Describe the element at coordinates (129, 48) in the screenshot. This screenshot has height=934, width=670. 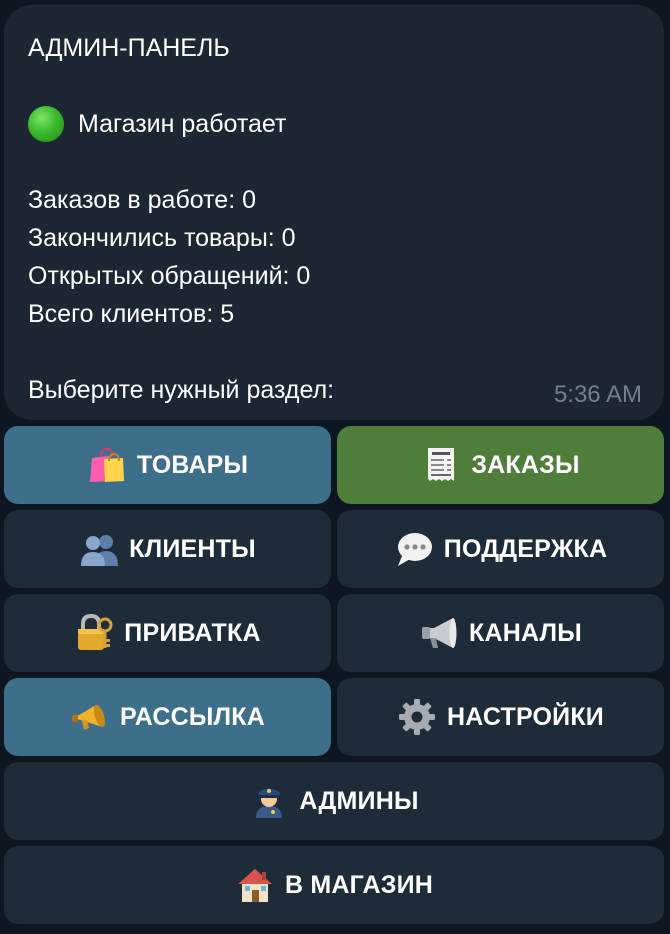
I see `message-title: АДМИН-ПАНЕЛЬ` at that location.